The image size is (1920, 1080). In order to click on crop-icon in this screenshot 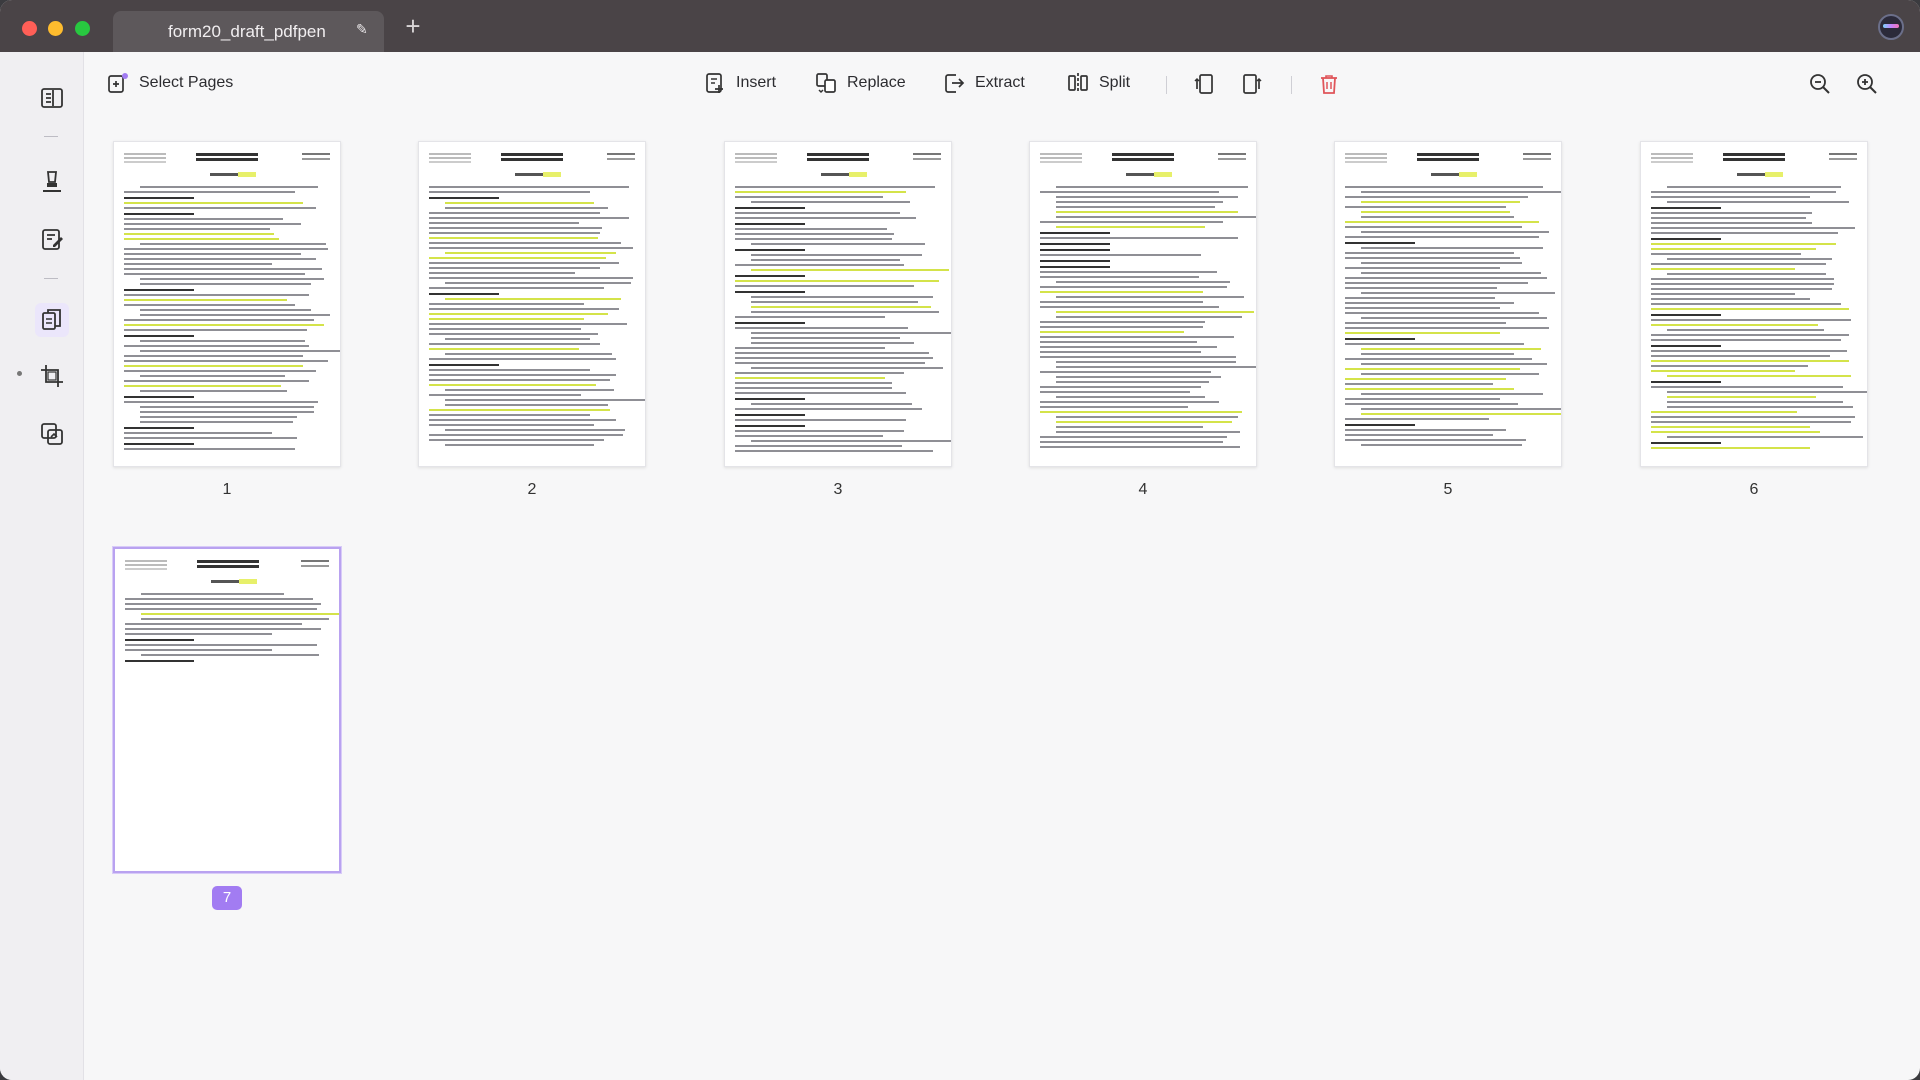, I will do `click(52, 376)`.